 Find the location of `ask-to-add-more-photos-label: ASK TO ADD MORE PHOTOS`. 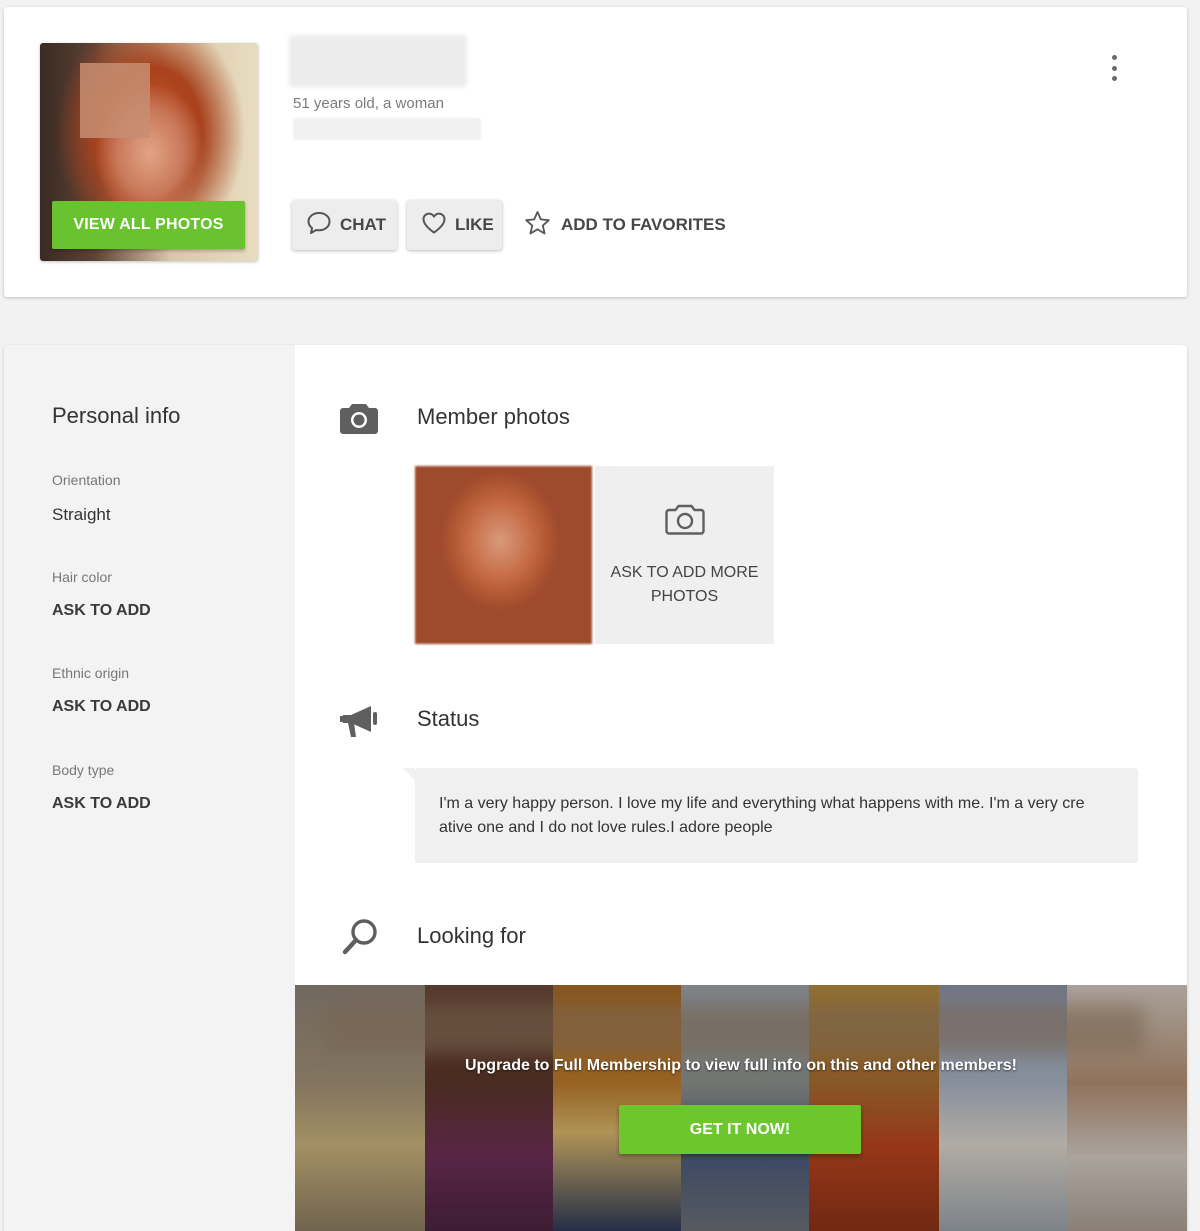

ask-to-add-more-photos-label: ASK TO ADD MORE PHOTOS is located at coordinates (684, 584).